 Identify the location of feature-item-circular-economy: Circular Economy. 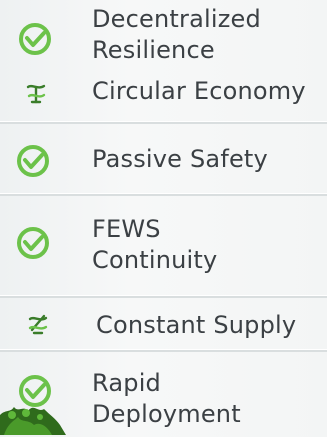
(163, 99).